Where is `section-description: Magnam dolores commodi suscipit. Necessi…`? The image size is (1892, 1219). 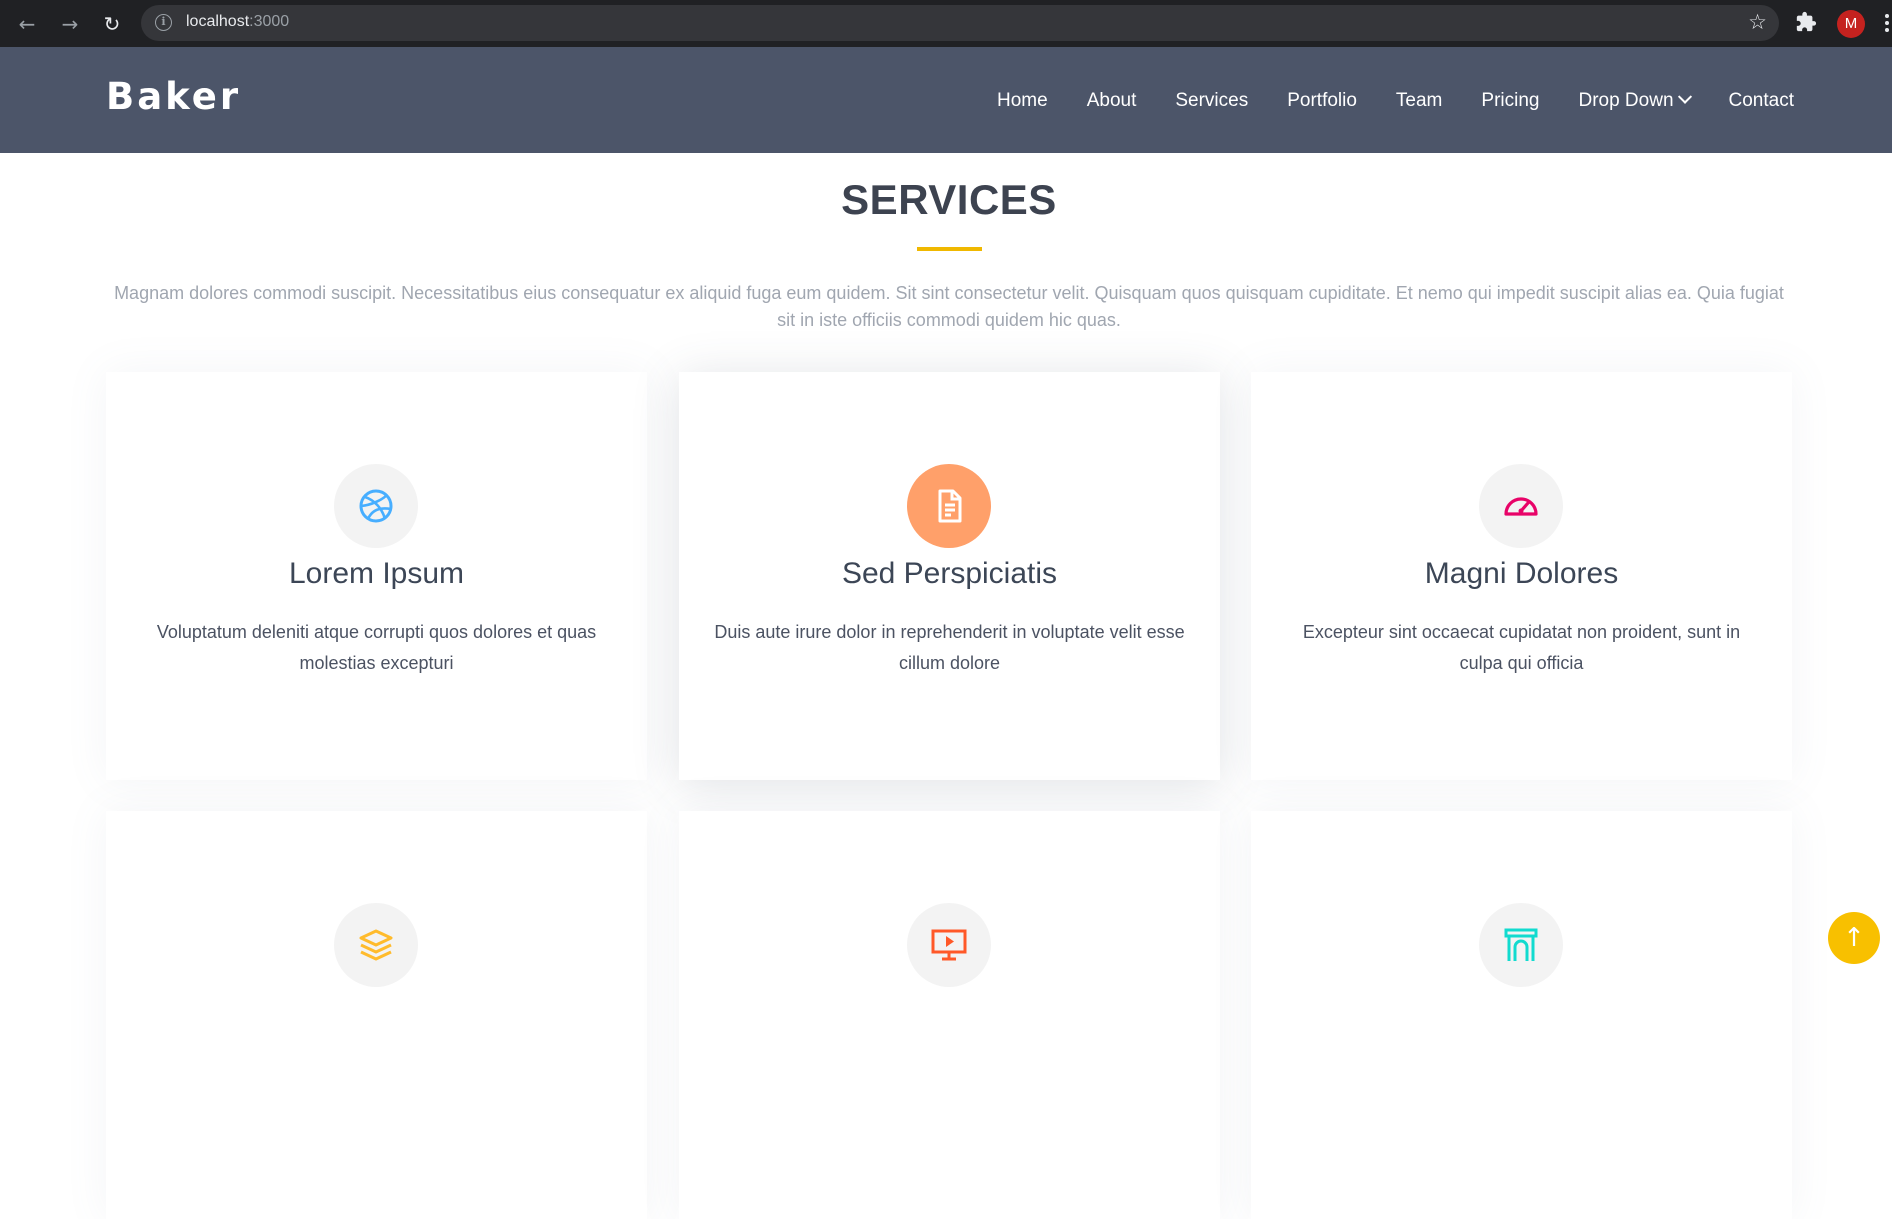
section-description: Magnam dolores commodi suscipit. Necessi… is located at coordinates (949, 306).